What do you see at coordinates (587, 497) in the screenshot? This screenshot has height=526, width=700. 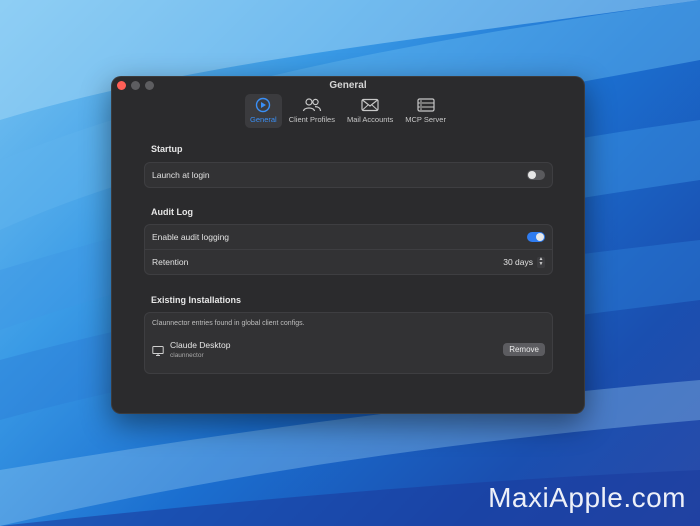 I see `watermark-logo: MaxiApple.com` at bounding box center [587, 497].